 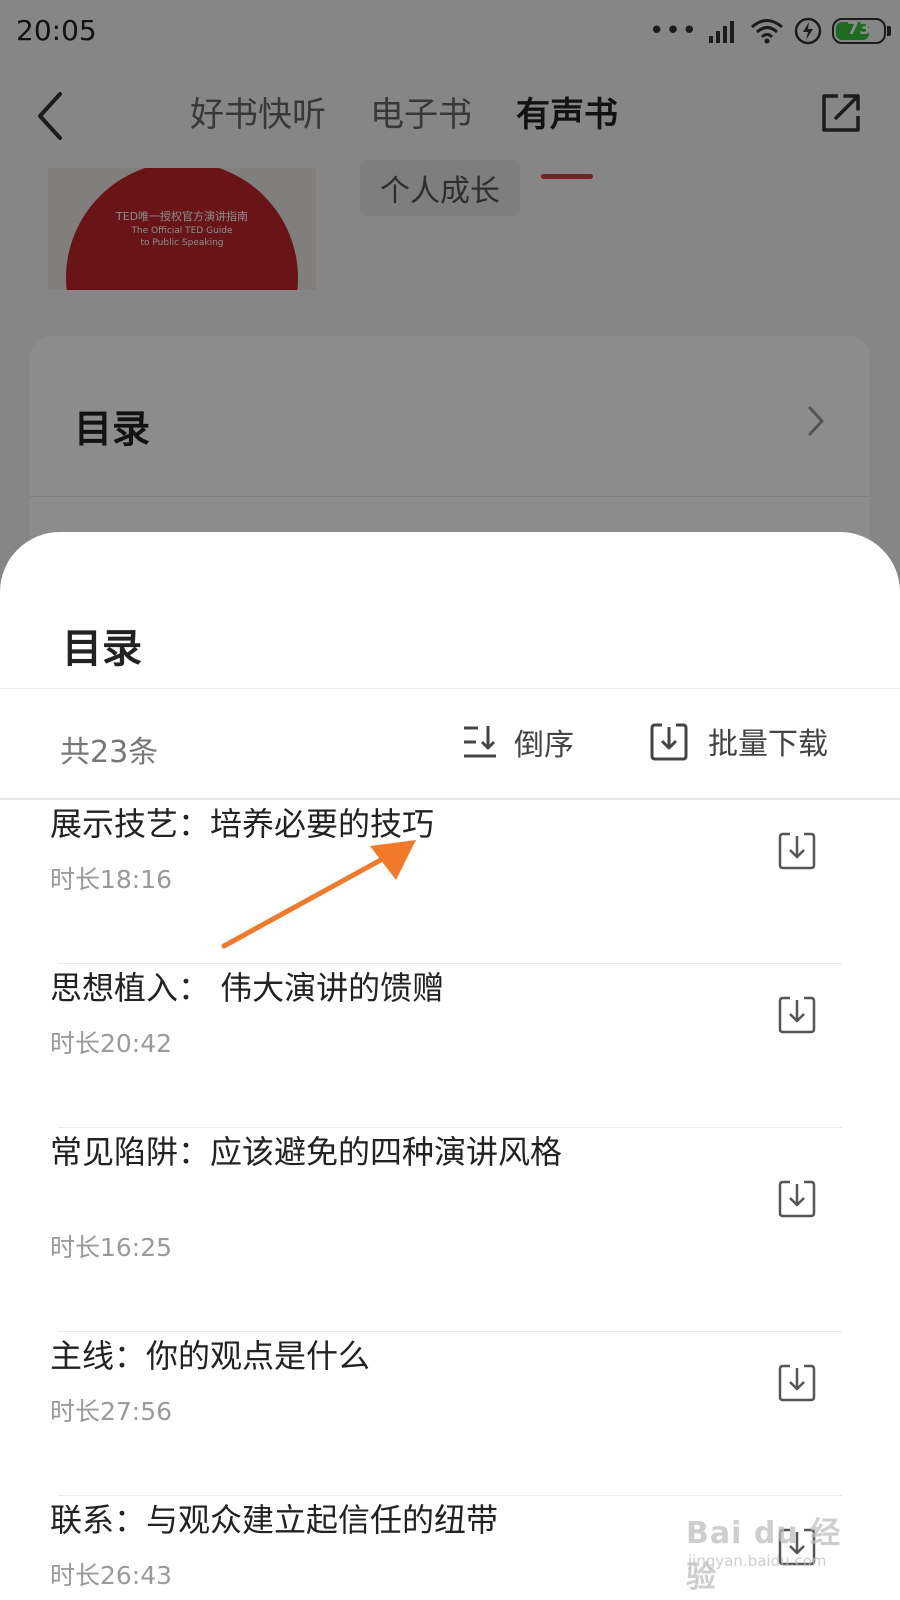 What do you see at coordinates (450, 1230) in the screenshot?
I see `chapter-item: 常见陷阱：应该避免的四种演讲风格 时长16:25` at bounding box center [450, 1230].